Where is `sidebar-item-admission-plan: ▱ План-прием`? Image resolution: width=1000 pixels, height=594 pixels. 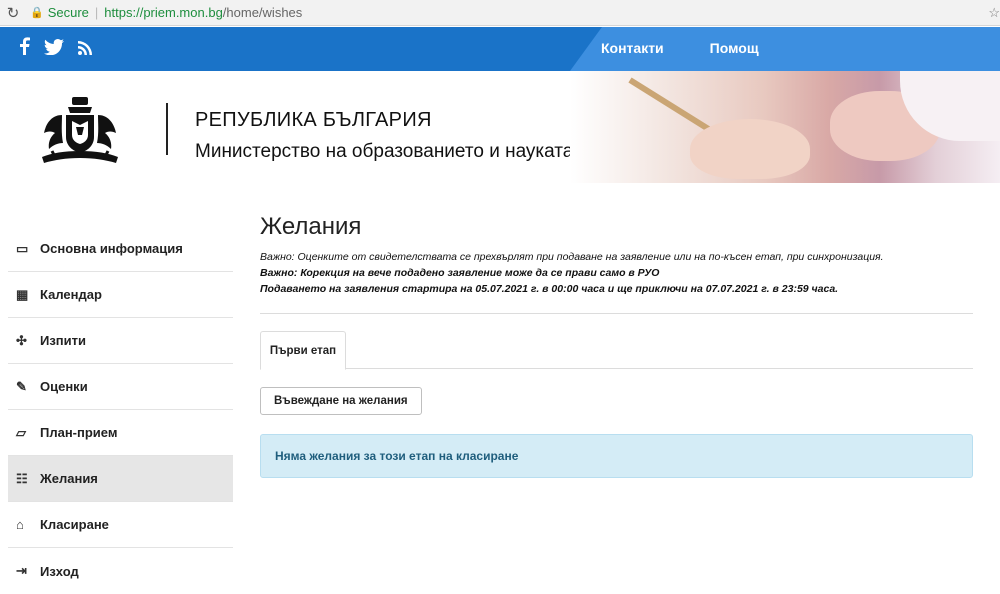
sidebar-item-admission-plan: ▱ План-прием is located at coordinates (120, 433).